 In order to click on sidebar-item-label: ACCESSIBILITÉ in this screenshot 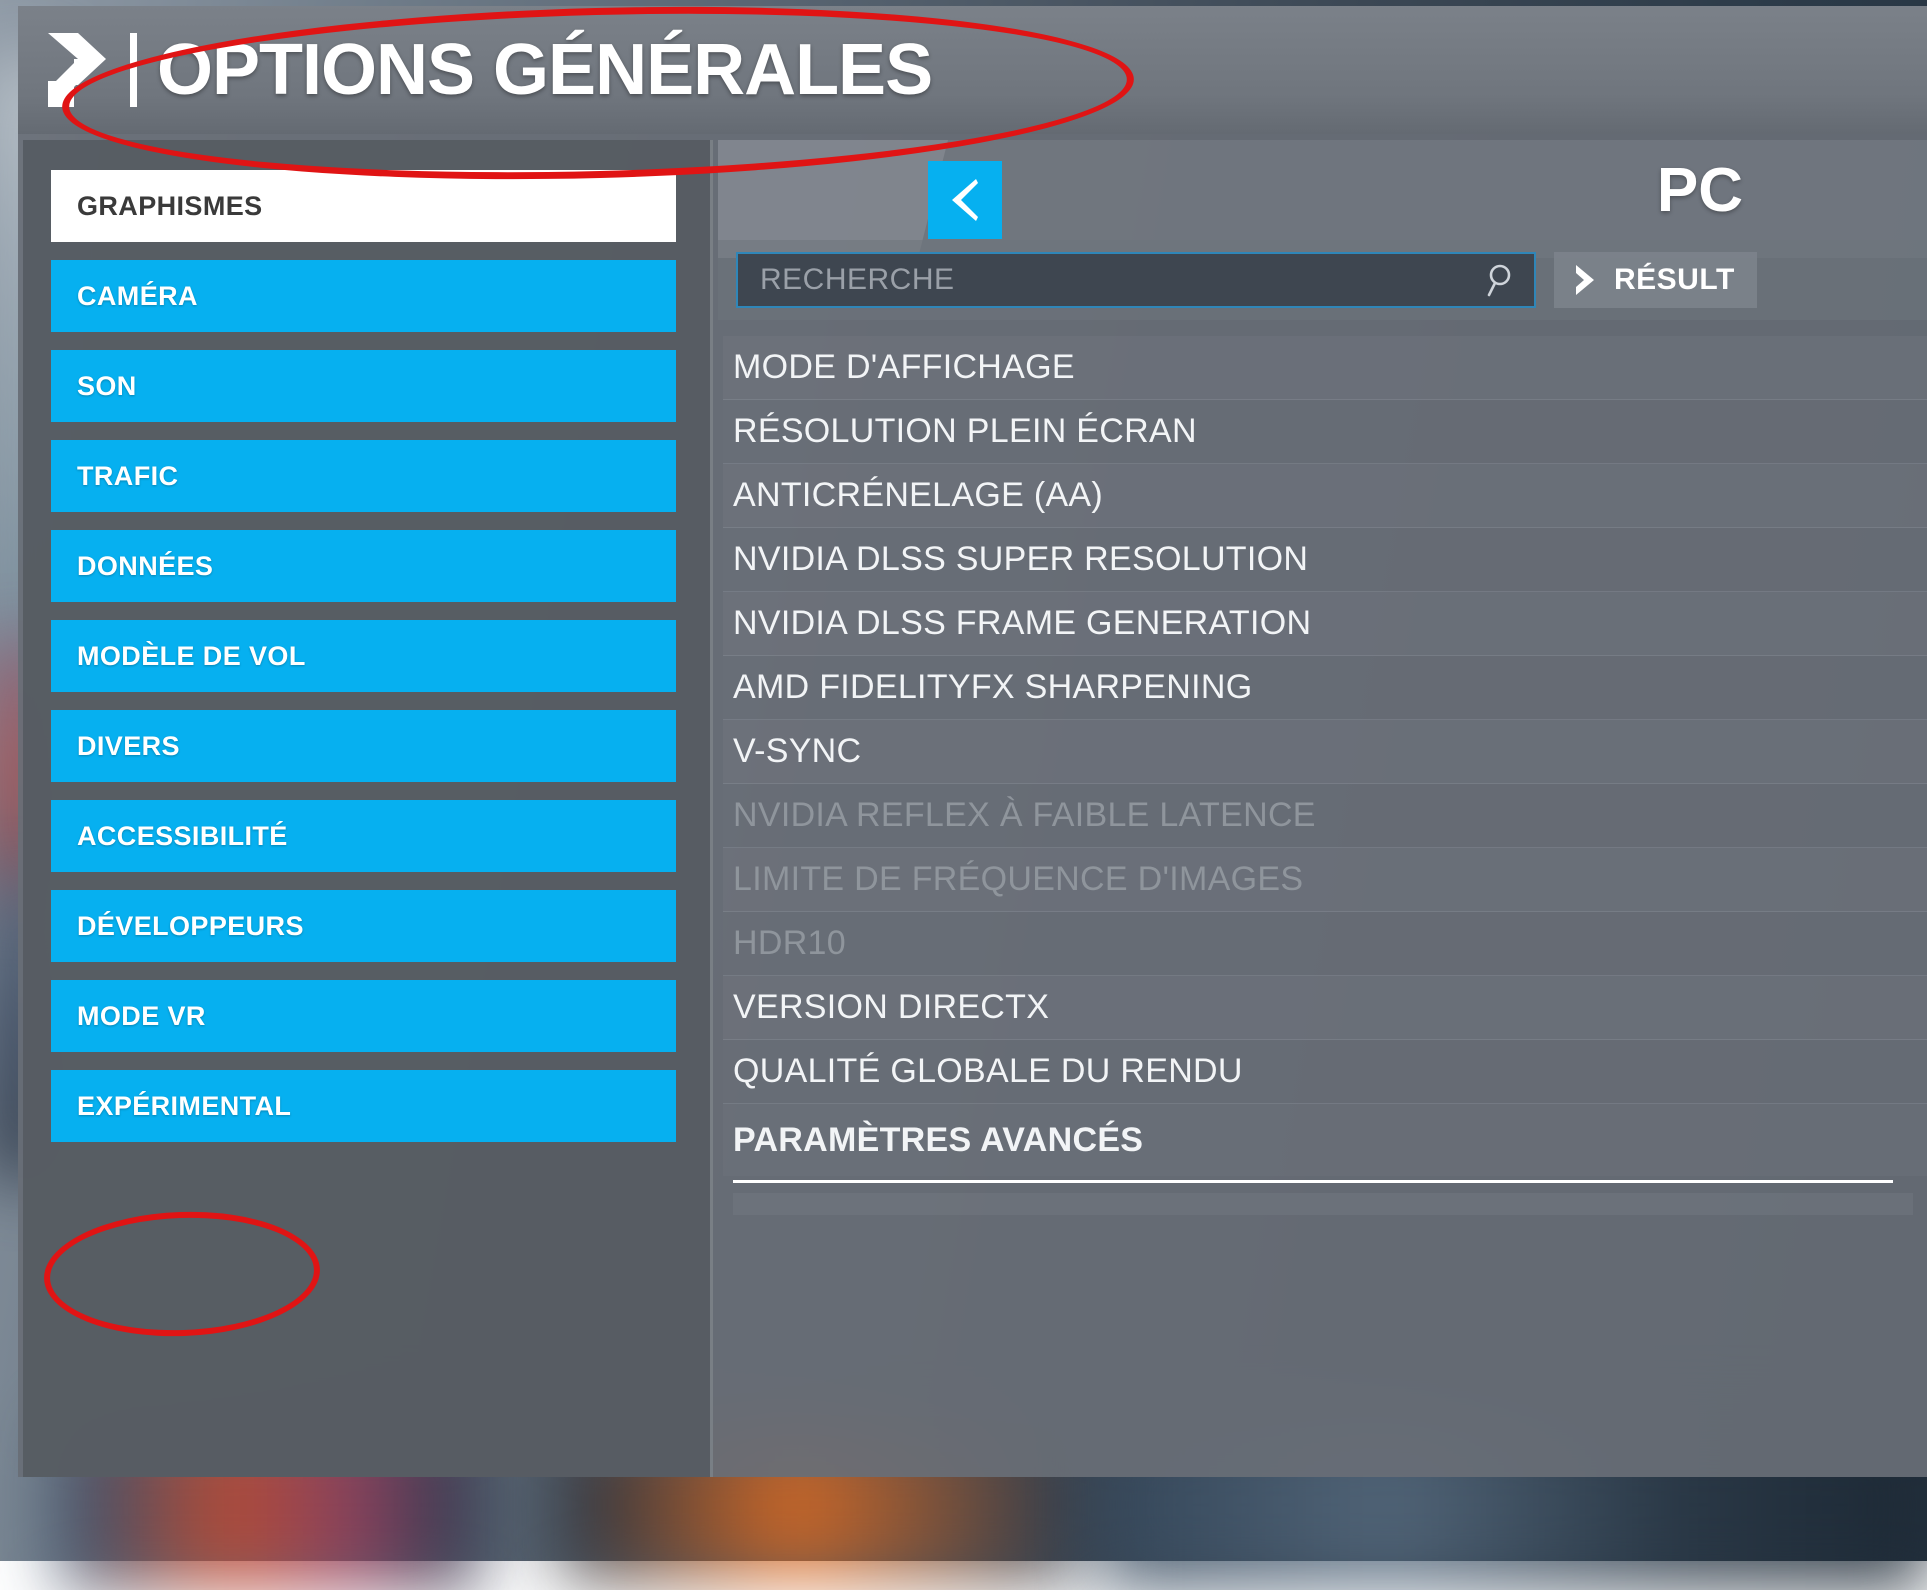, I will do `click(182, 836)`.